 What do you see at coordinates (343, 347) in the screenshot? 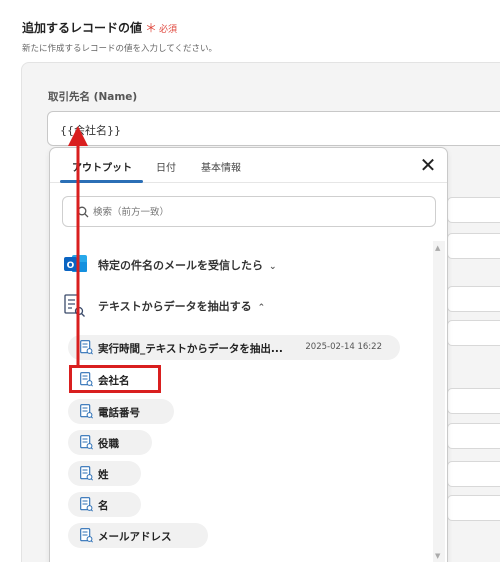
I see `item-timestamp: 2025-02-14 16:22` at bounding box center [343, 347].